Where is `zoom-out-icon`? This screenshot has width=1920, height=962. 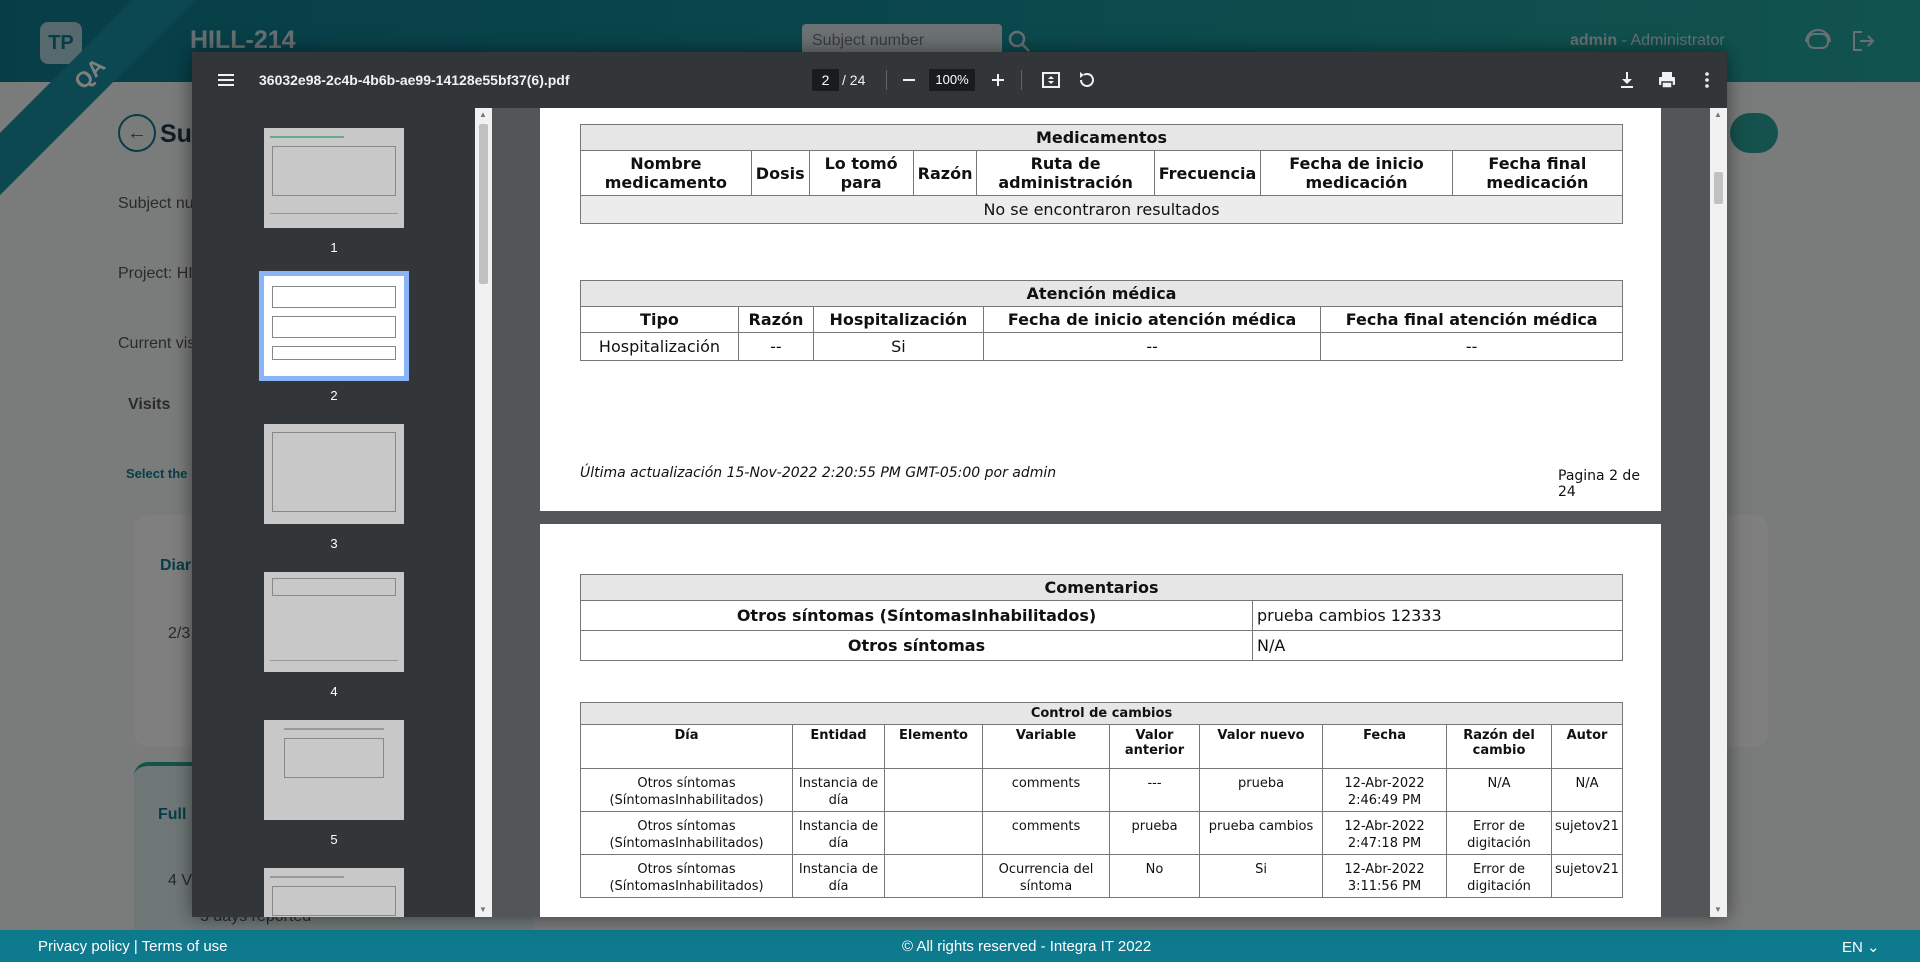 zoom-out-icon is located at coordinates (909, 80).